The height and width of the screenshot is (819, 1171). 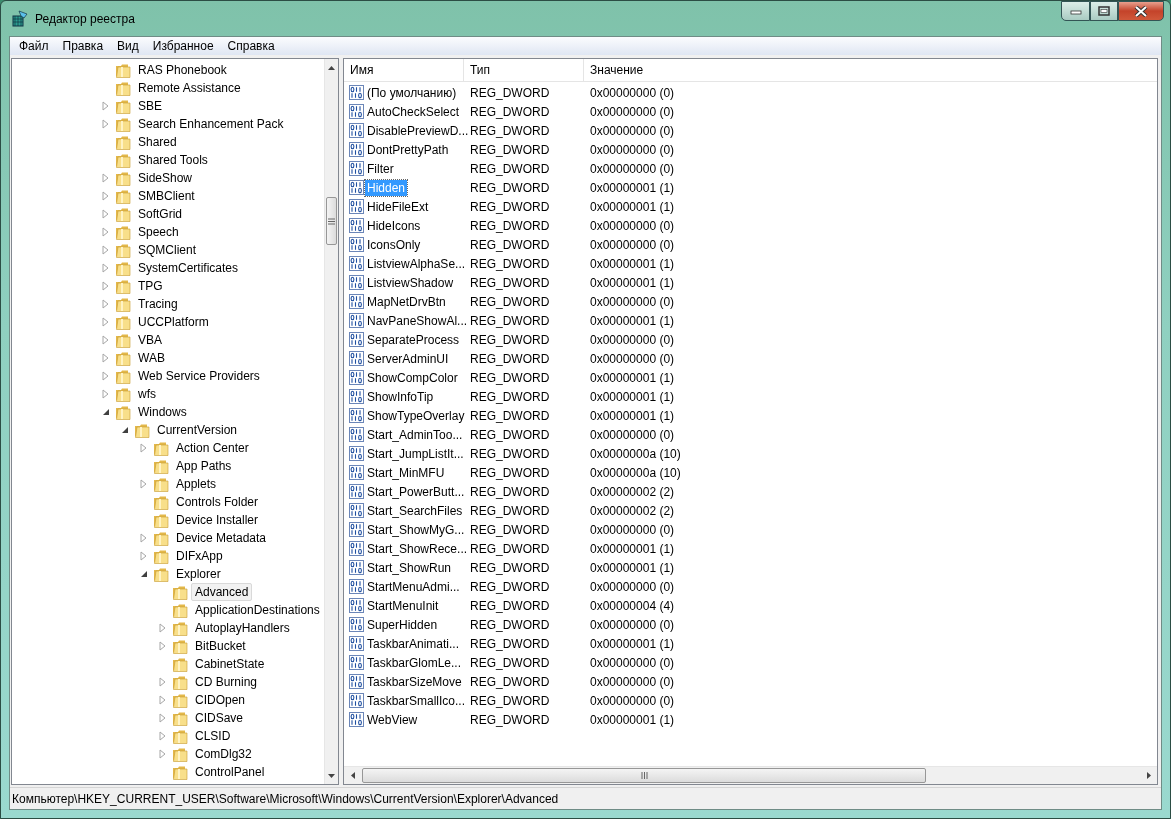 What do you see at coordinates (150, 286) in the screenshot?
I see `tree-item: TPG` at bounding box center [150, 286].